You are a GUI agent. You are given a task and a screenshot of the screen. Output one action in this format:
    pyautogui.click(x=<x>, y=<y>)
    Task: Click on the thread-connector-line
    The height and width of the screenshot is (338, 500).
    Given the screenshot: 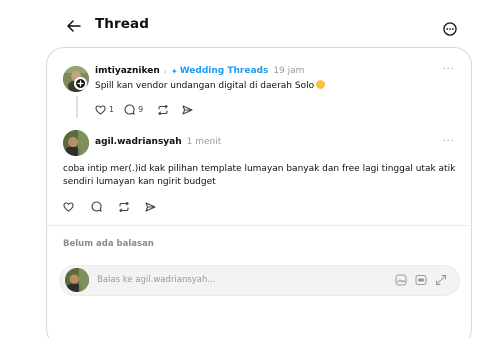 What is the action you would take?
    pyautogui.click(x=77, y=107)
    